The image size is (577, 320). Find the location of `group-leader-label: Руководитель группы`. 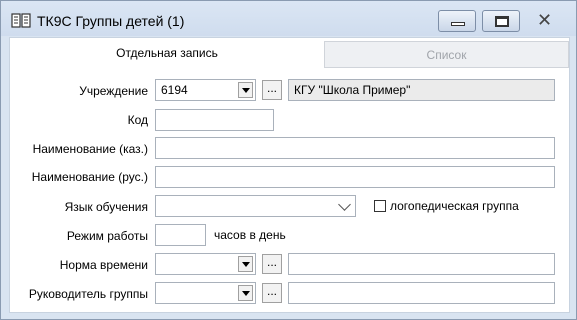

group-leader-label: Руководитель группы is located at coordinates (88, 294).